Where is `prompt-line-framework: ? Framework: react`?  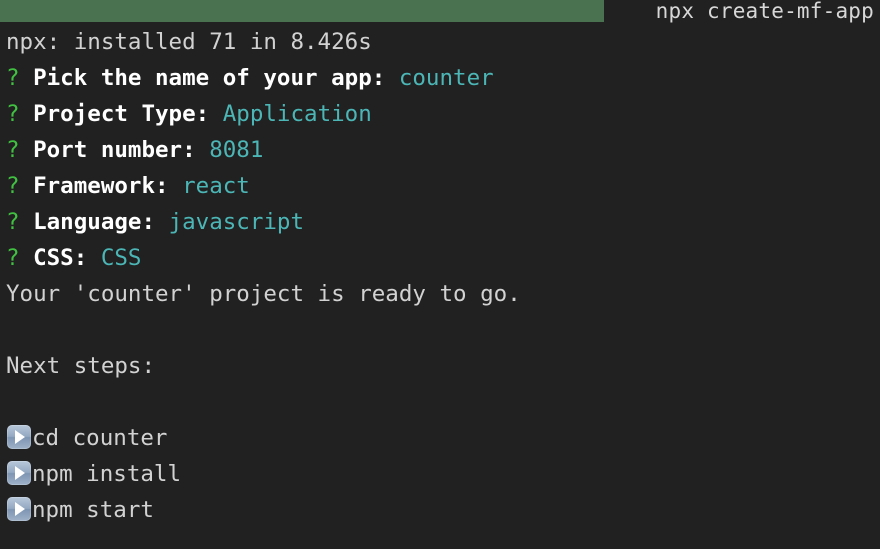 prompt-line-framework: ? Framework: react is located at coordinates (128, 186).